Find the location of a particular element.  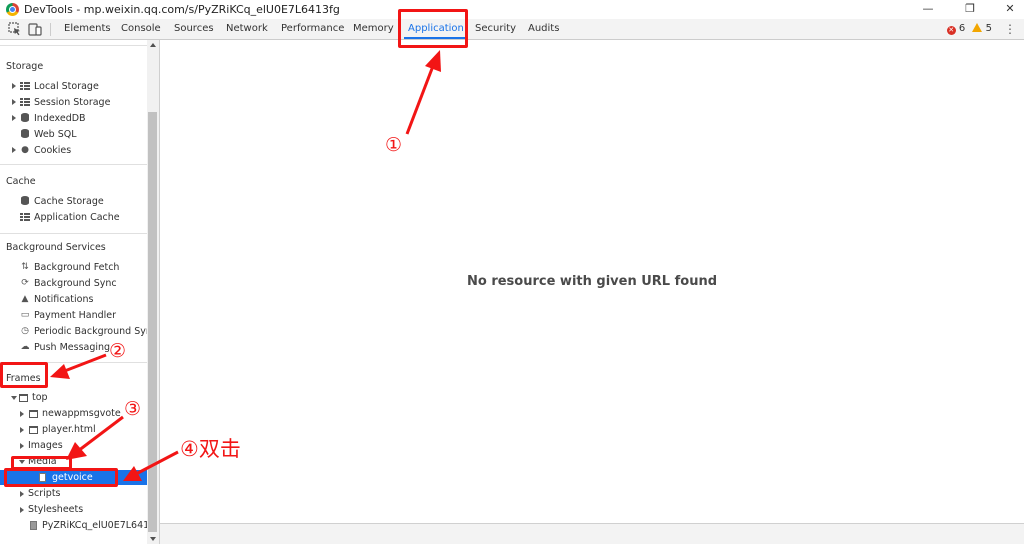

scrollbar-thumb is located at coordinates (152, 322).